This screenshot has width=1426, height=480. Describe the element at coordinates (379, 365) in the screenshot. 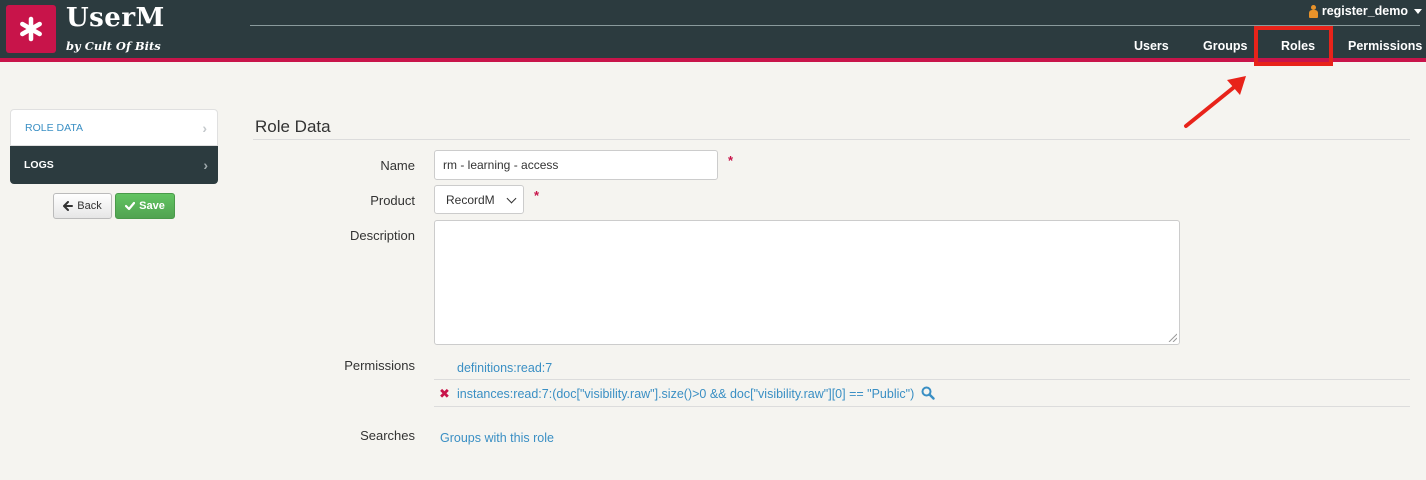

I see `permissions-label: Permissions` at that location.